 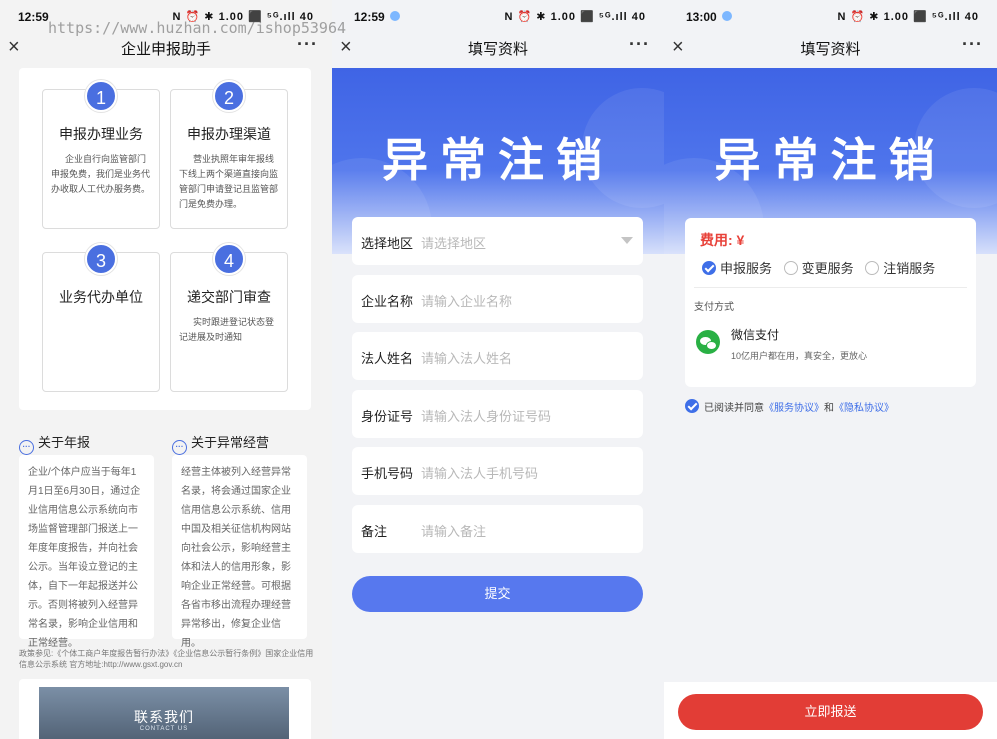 I want to click on card-declare-business: 1 申报办理业务 企业自行向监管部门申报免费，我们是业务代办收取人工代办服务费。, so click(x=101, y=154).